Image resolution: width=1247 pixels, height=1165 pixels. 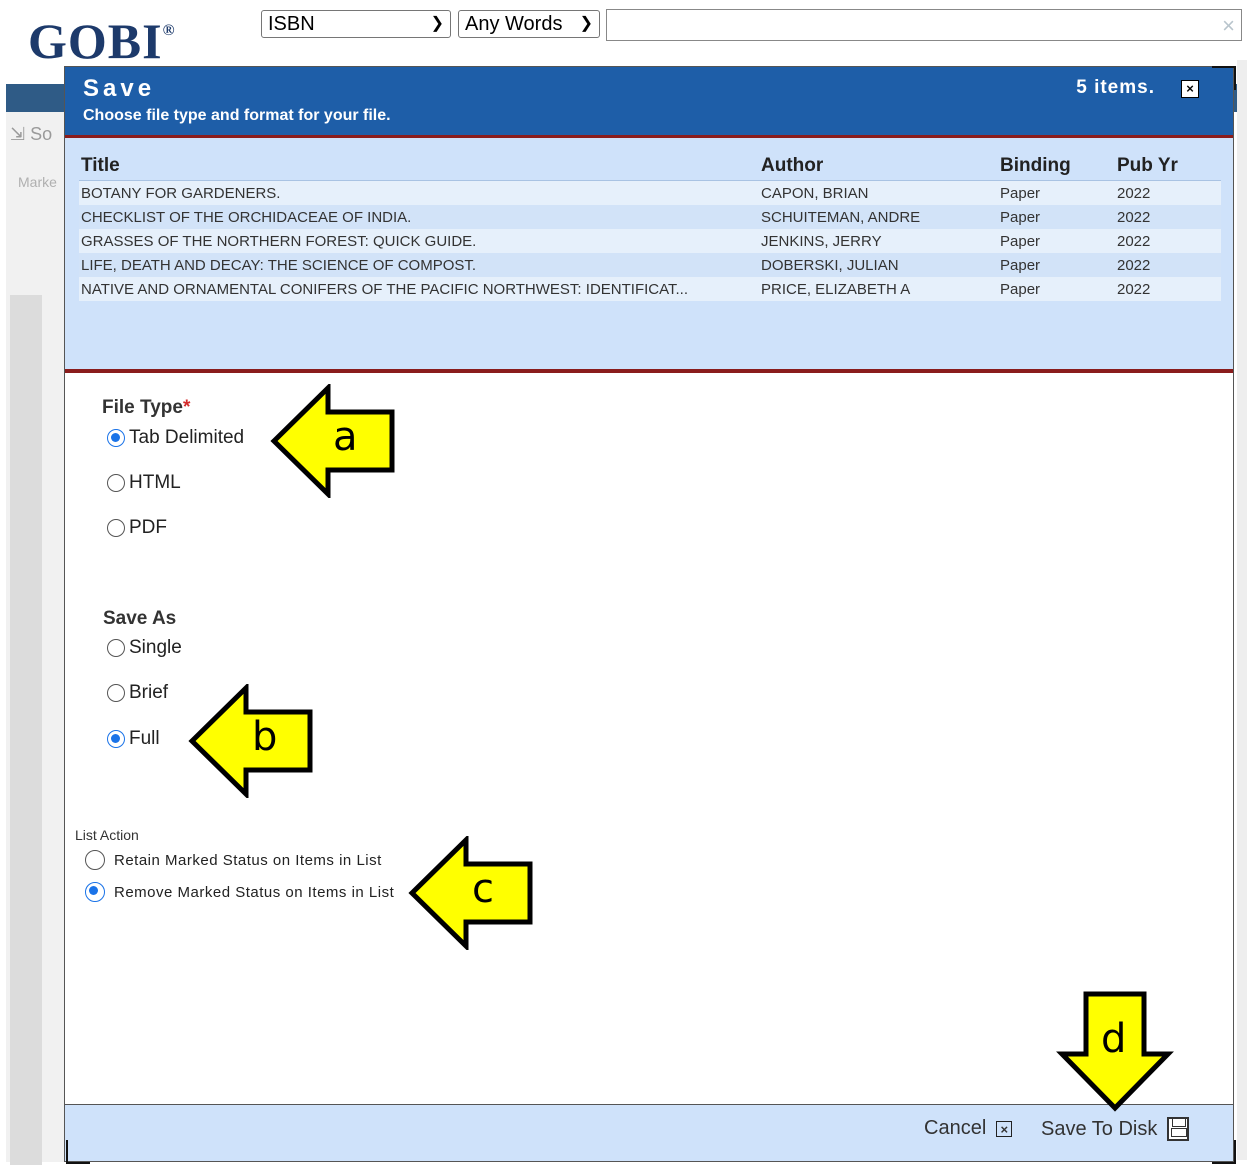 What do you see at coordinates (140, 618) in the screenshot?
I see `save-as-label: Save As` at bounding box center [140, 618].